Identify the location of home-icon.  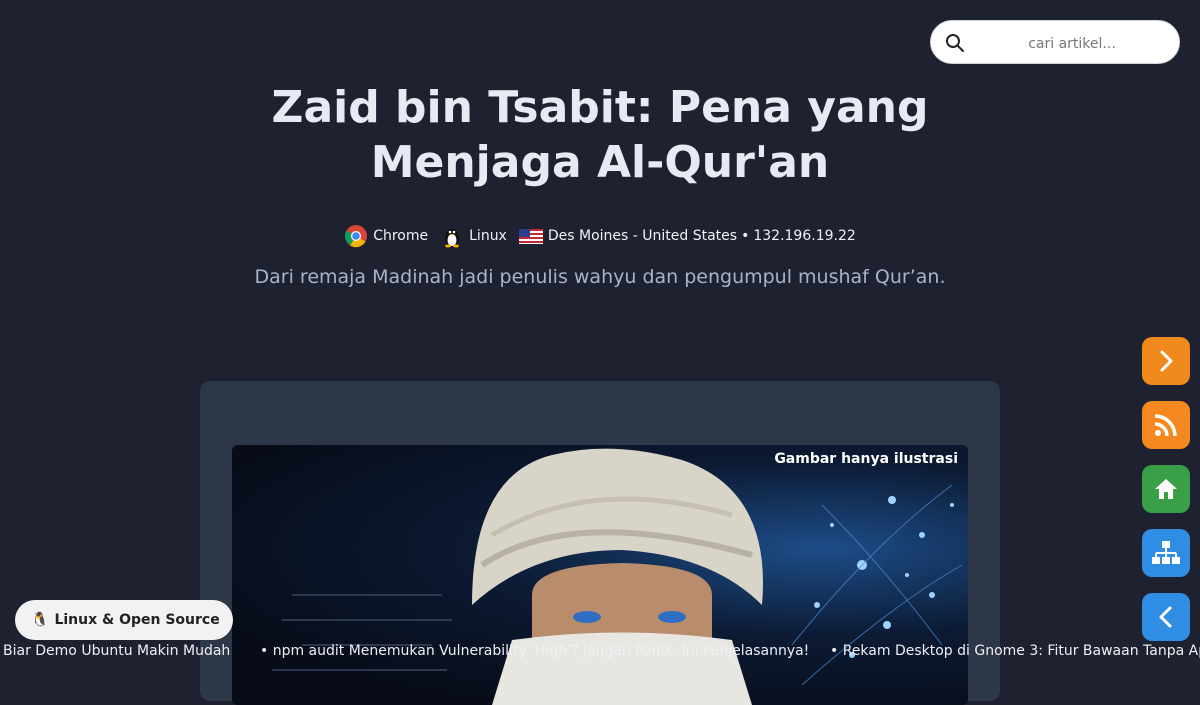
(1166, 489).